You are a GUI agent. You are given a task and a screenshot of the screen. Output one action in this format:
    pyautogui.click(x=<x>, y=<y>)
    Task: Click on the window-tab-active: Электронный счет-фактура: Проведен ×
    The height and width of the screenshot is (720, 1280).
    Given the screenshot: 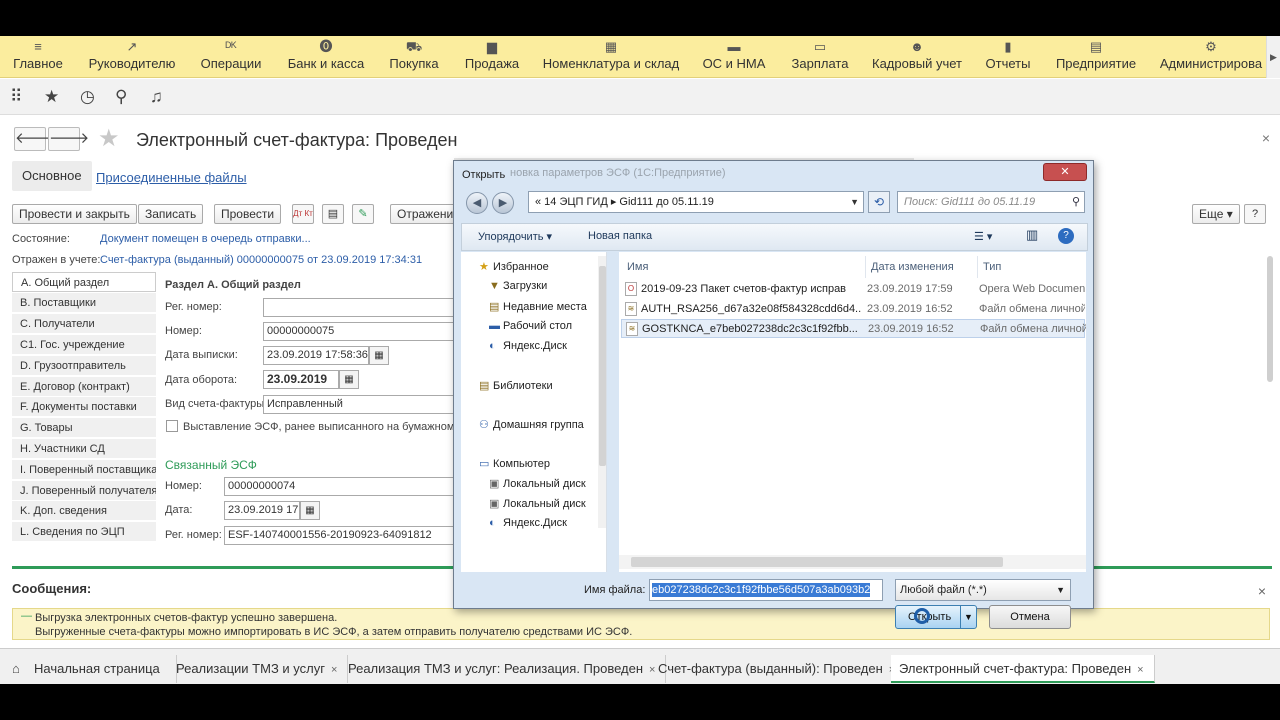 What is the action you would take?
    pyautogui.click(x=1023, y=669)
    